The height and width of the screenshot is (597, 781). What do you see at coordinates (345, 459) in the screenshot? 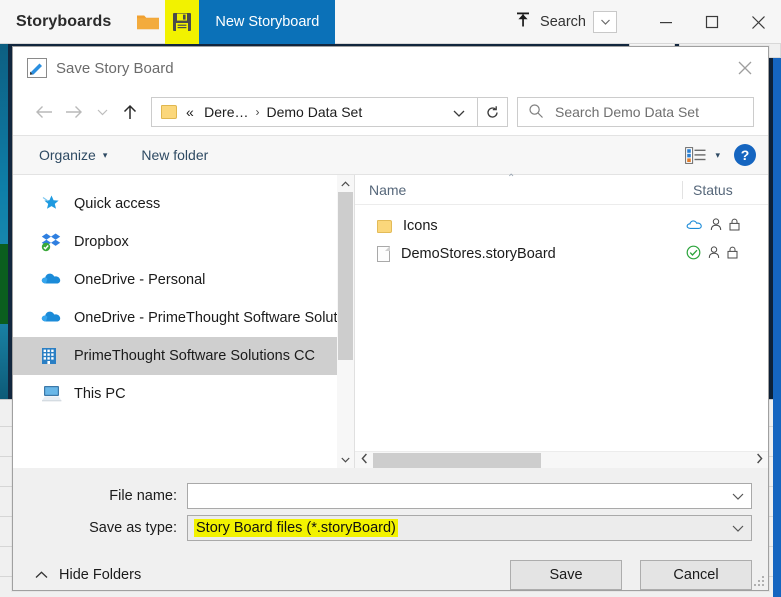
I see `sidebar-scroll-down-button` at bounding box center [345, 459].